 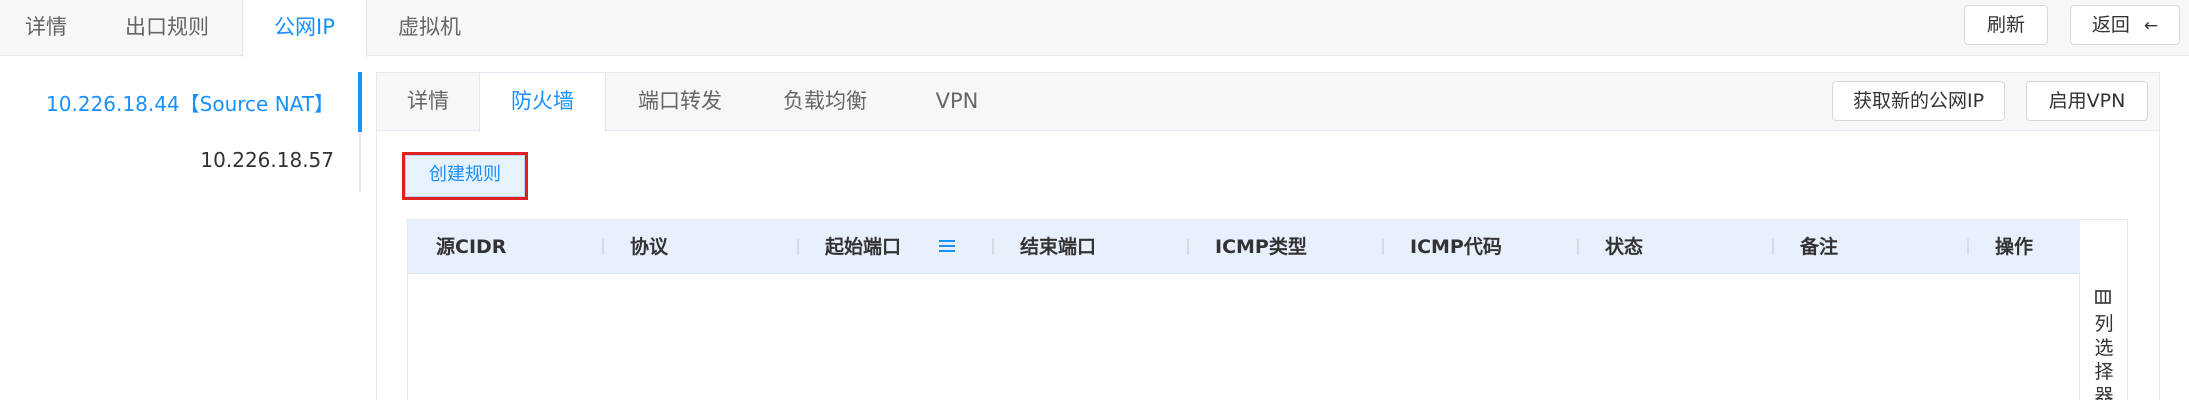 What do you see at coordinates (2087, 101) in the screenshot?
I see `enable-vpn-button: 启用VPN` at bounding box center [2087, 101].